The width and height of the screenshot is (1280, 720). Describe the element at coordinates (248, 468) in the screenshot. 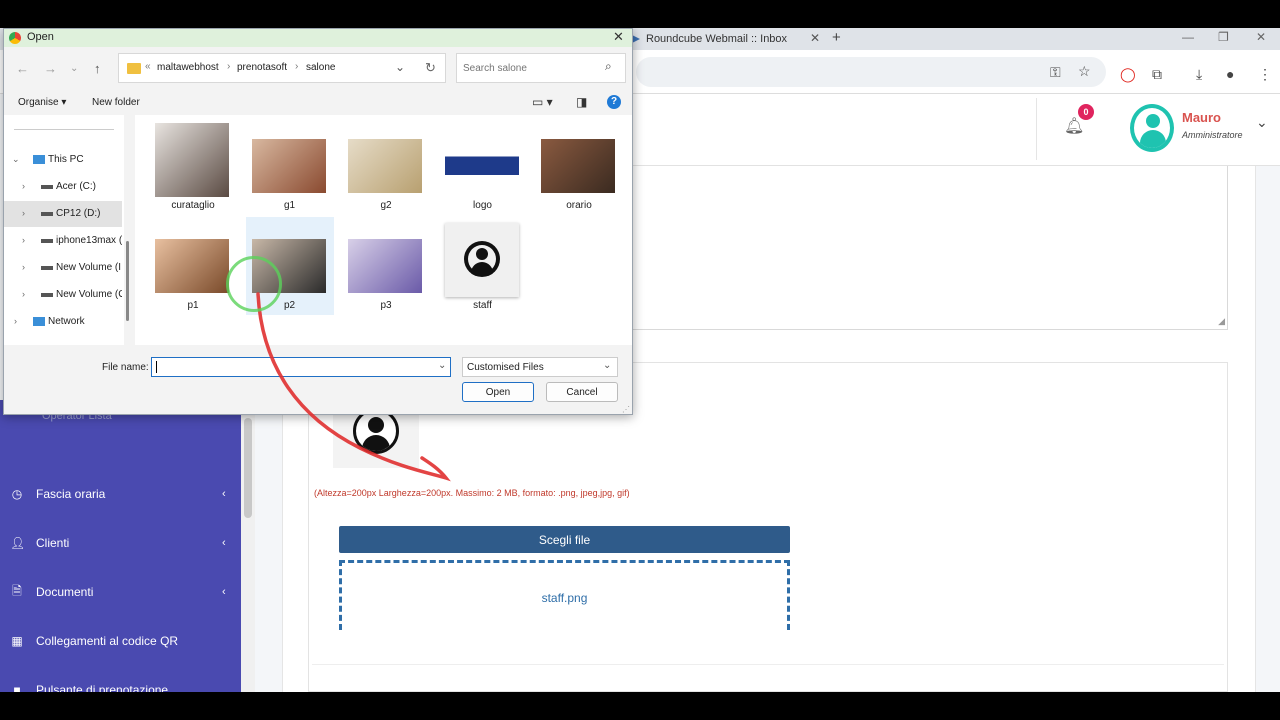

I see `sidebar-scroll-thumb` at that location.